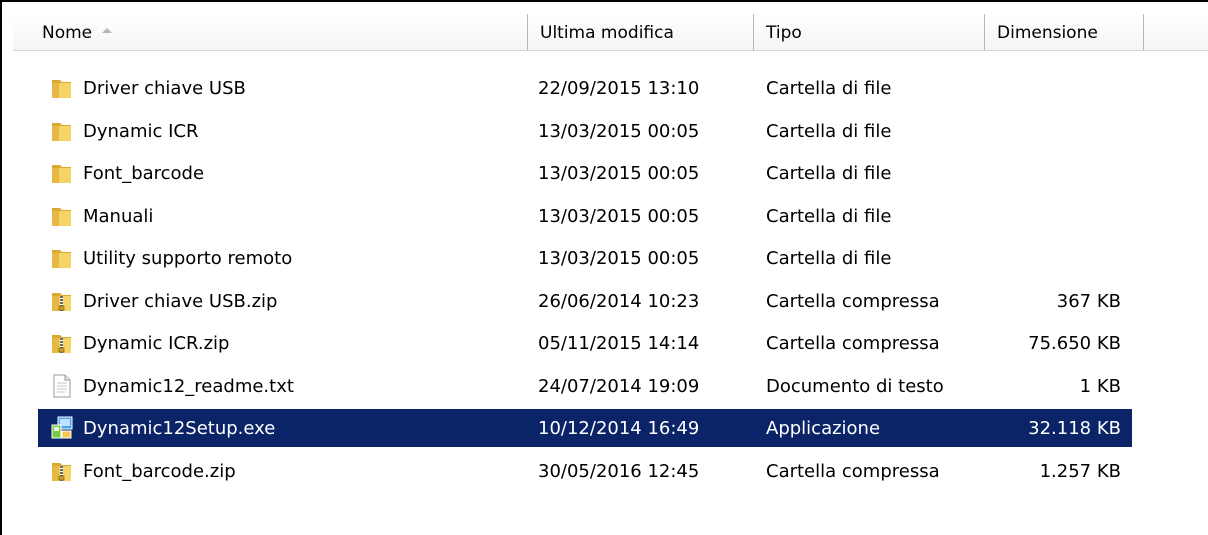 This screenshot has width=1208, height=535. What do you see at coordinates (156, 343) in the screenshot?
I see `file-name: Dynamic ICR.zip` at bounding box center [156, 343].